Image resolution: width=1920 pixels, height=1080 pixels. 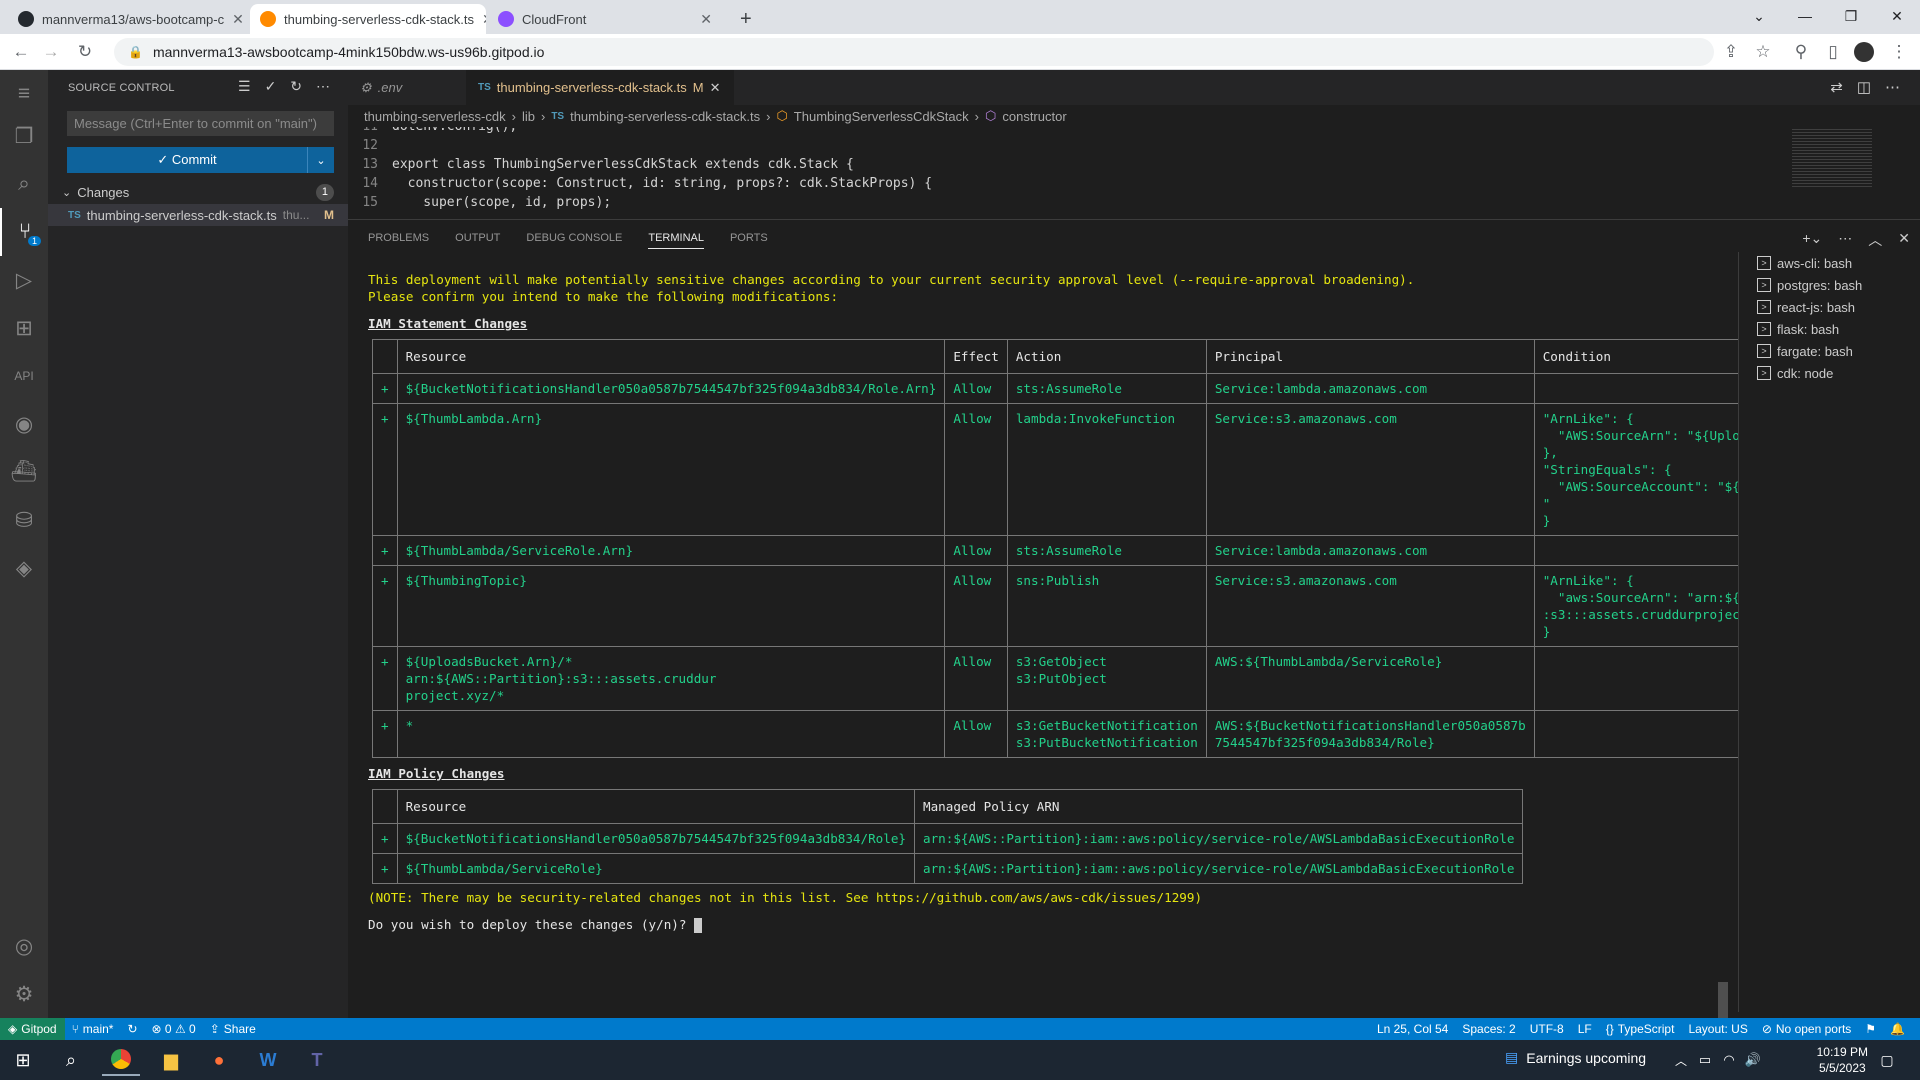 I want to click on firefox-icon: ●, so click(x=219, y=1060).